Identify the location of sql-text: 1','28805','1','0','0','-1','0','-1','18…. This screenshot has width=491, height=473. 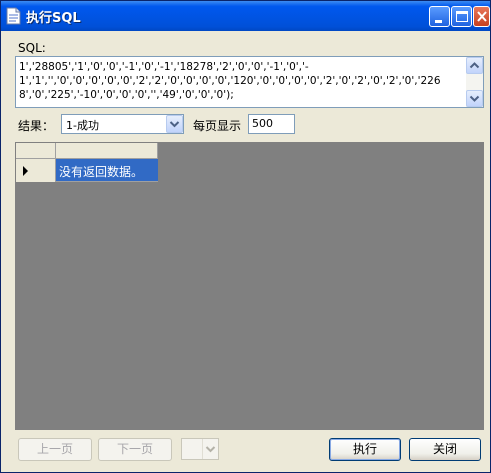
(230, 81).